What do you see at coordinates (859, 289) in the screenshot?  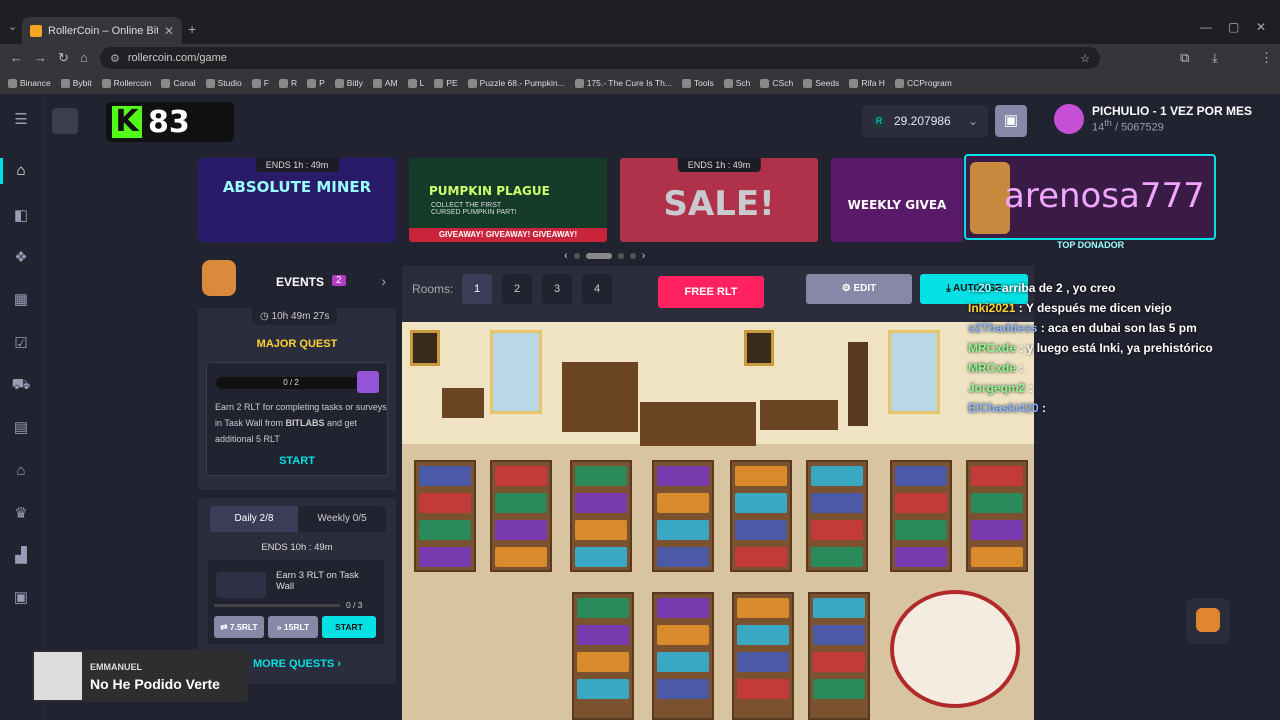 I see `edit-room-button: ⚙ EDIT` at bounding box center [859, 289].